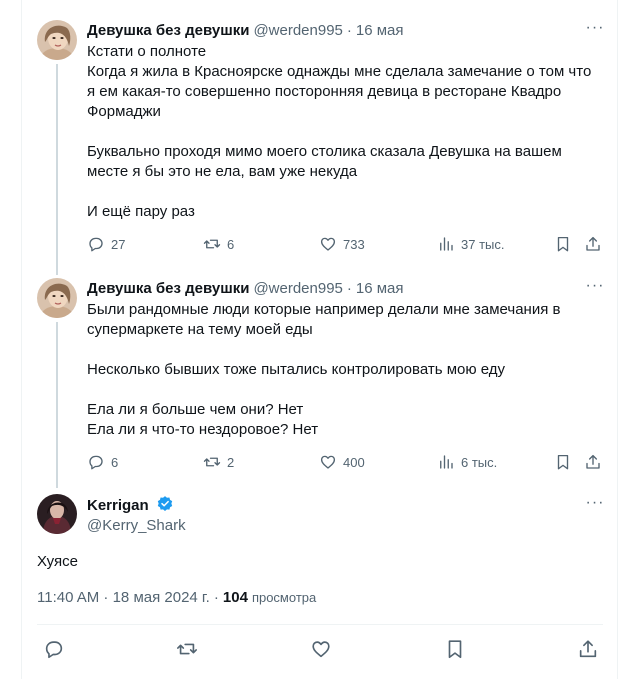 Image resolution: width=639 pixels, height=679 pixels. I want to click on like-count: 733, so click(354, 244).